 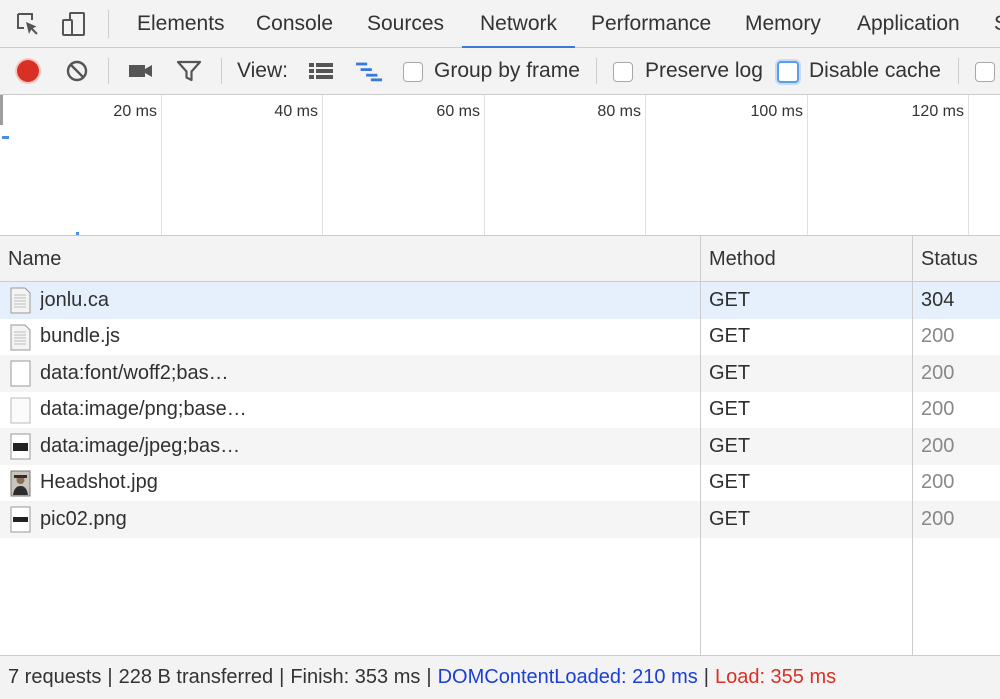 I want to click on blank-file-icon, so click(x=20, y=373).